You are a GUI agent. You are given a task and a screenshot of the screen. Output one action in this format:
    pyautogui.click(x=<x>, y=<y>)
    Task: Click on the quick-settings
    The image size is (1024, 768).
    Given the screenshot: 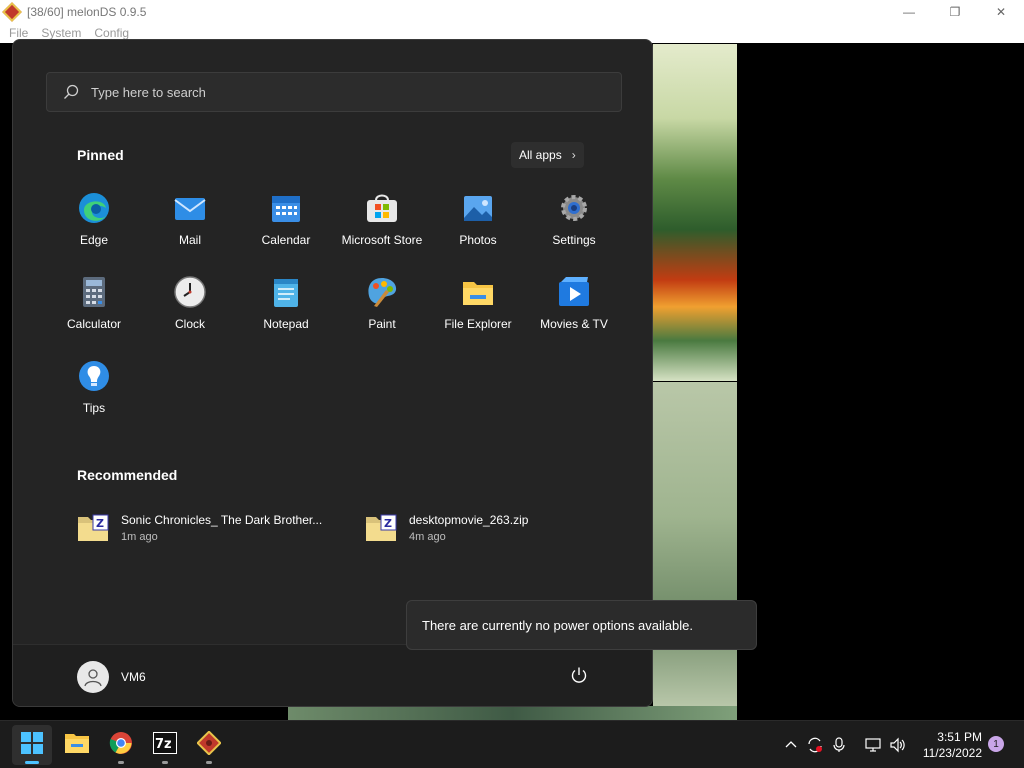 What is the action you would take?
    pyautogui.click(x=886, y=744)
    